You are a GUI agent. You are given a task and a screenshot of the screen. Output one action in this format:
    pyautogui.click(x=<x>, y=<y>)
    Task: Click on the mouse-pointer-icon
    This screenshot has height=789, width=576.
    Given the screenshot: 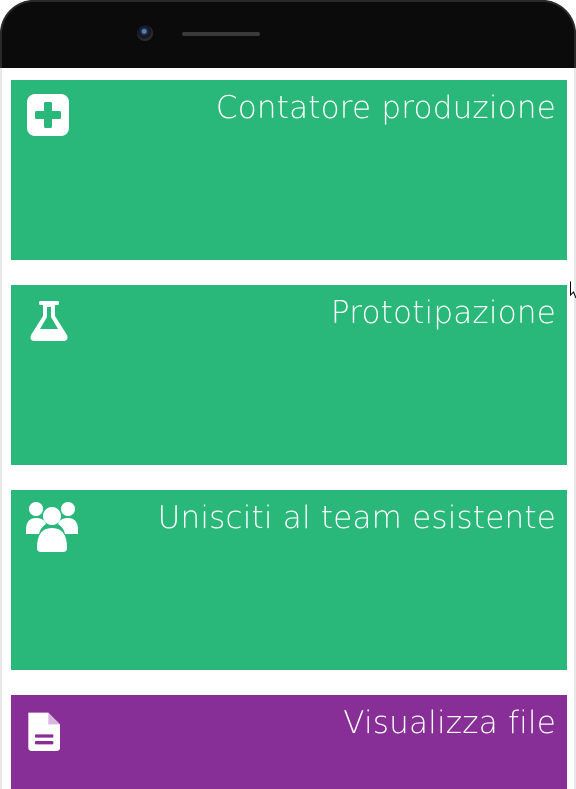 What is the action you would take?
    pyautogui.click(x=573, y=290)
    